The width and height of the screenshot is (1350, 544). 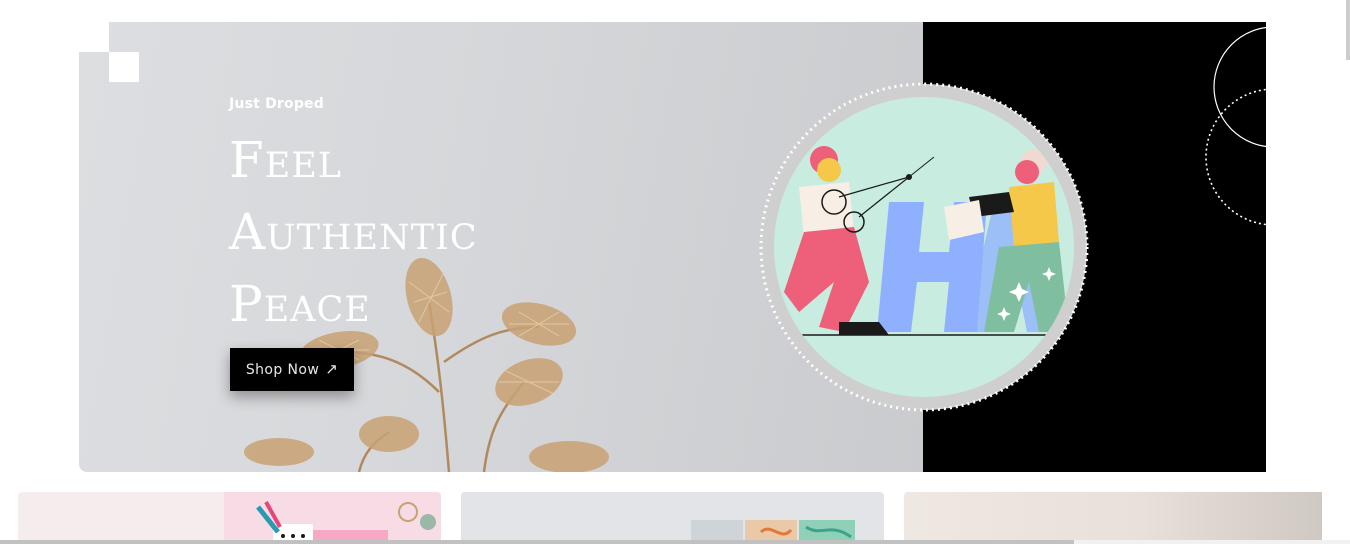 What do you see at coordinates (282, 369) in the screenshot?
I see `shop-now-label: Shop Now` at bounding box center [282, 369].